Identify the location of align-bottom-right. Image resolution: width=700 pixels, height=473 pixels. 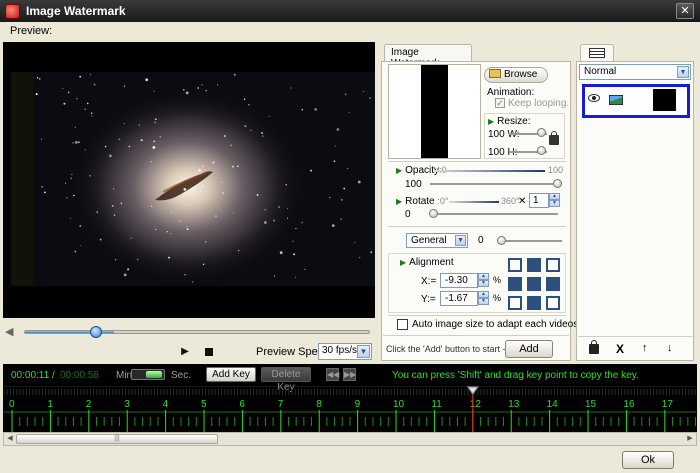
(553, 303).